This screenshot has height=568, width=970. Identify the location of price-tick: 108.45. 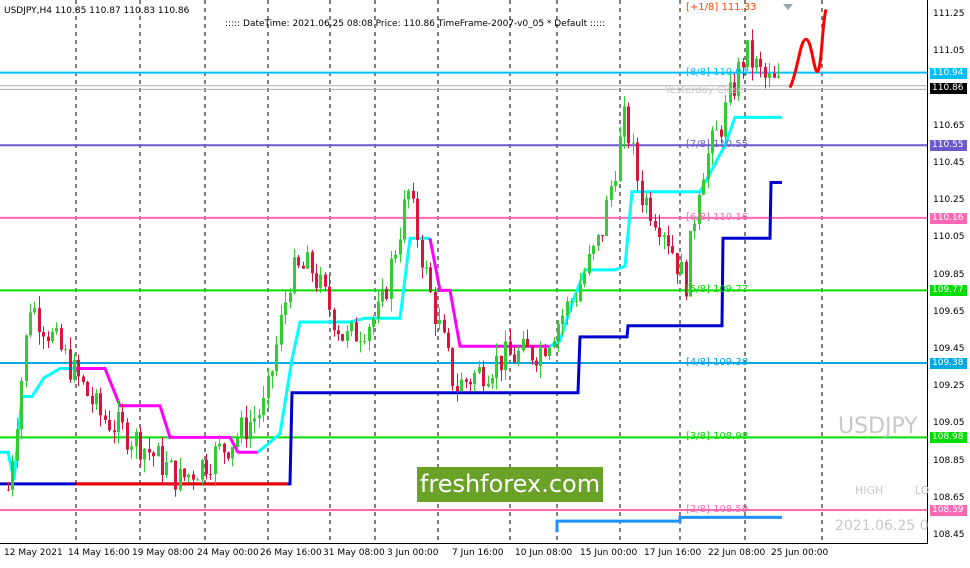
(949, 535).